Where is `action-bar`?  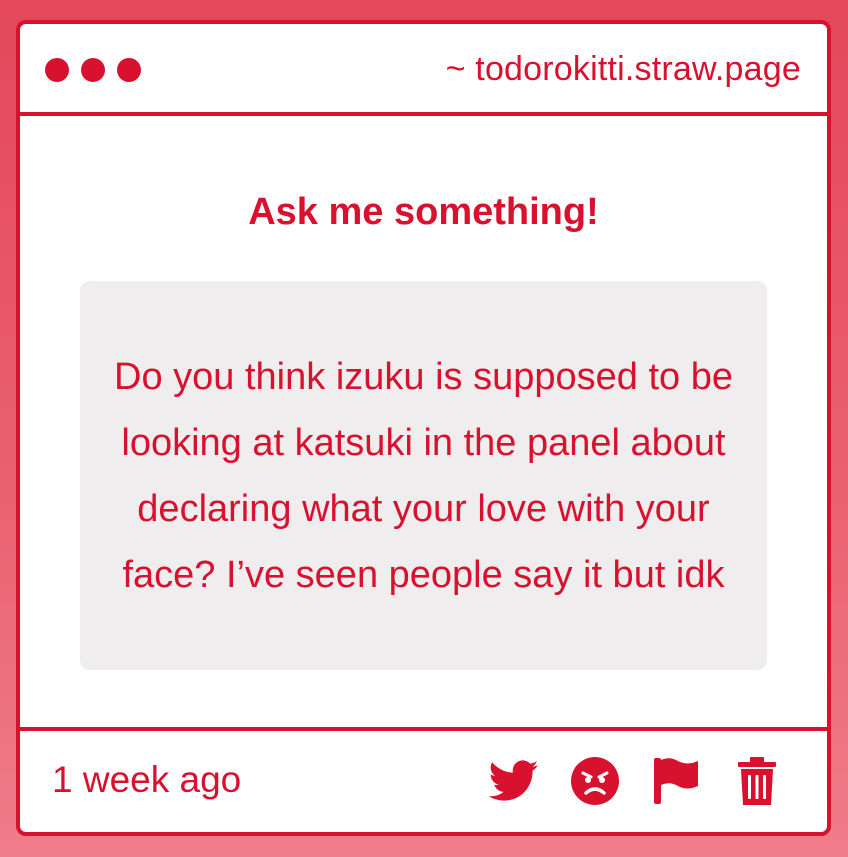 action-bar is located at coordinates (635, 781).